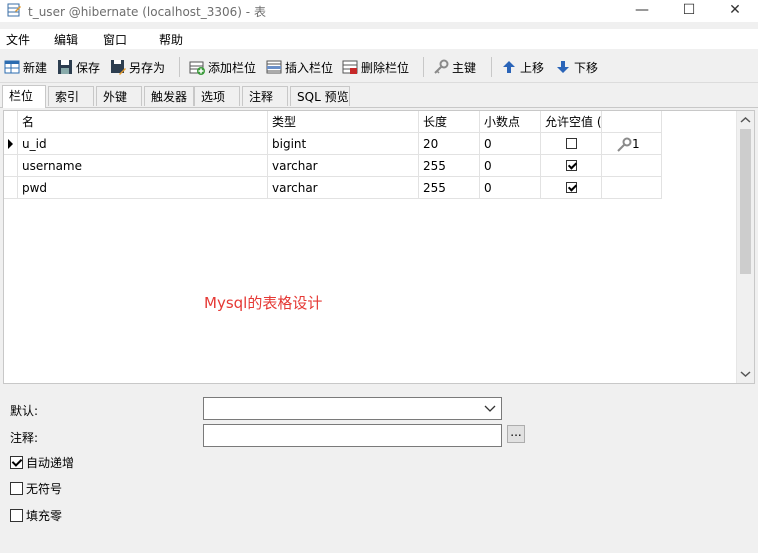  What do you see at coordinates (745, 374) in the screenshot?
I see `scroll-down-icon` at bounding box center [745, 374].